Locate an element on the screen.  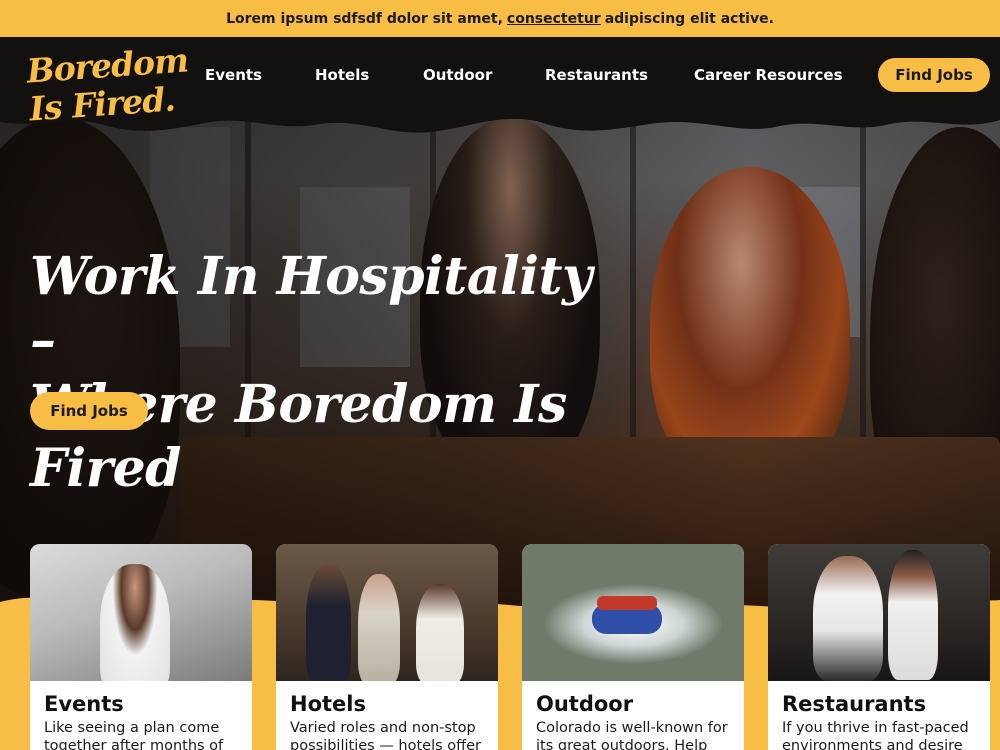
card-title: Hotels is located at coordinates (328, 704).